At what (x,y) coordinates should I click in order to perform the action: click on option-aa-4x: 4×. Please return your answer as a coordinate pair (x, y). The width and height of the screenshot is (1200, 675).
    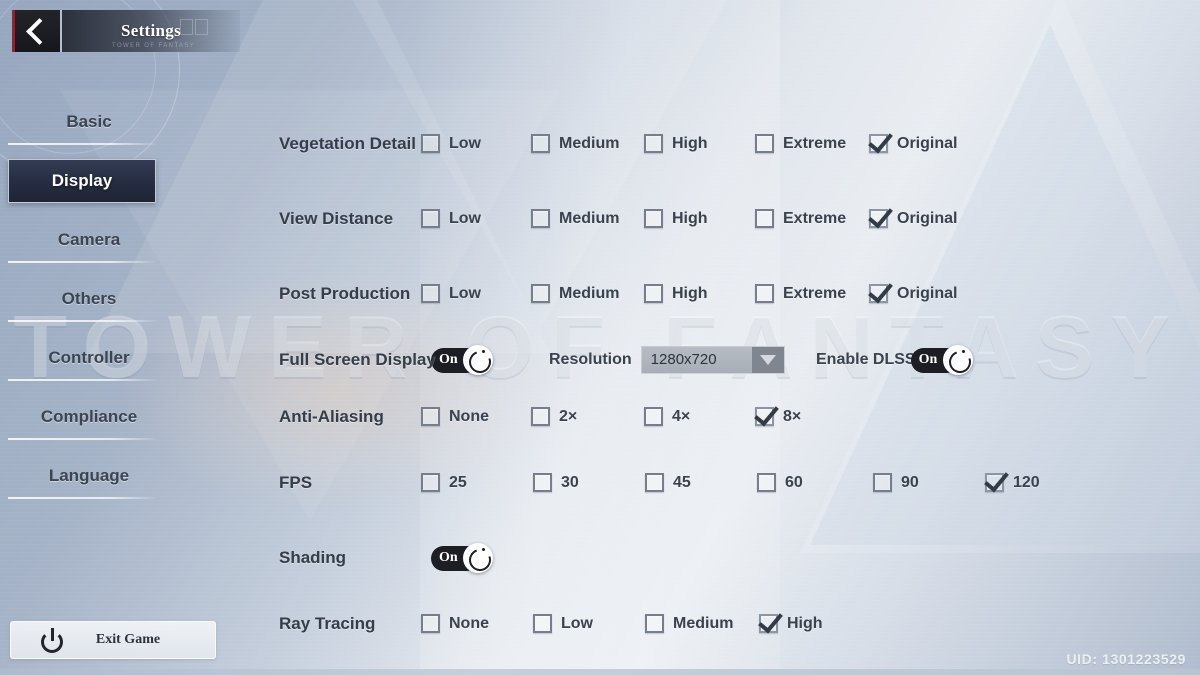
    Looking at the image, I should click on (667, 416).